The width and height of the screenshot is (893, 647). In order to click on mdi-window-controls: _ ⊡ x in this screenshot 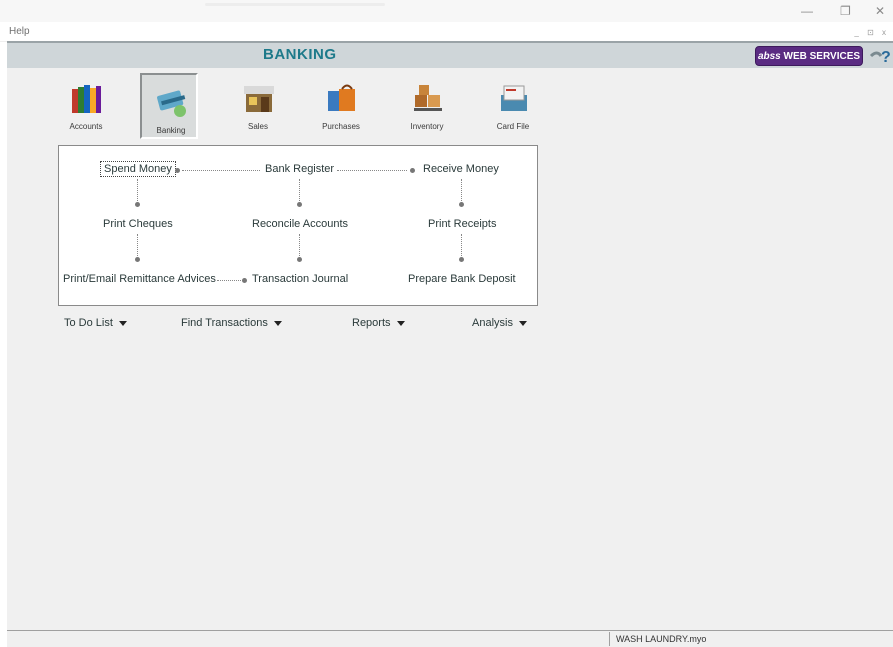, I will do `click(871, 32)`.